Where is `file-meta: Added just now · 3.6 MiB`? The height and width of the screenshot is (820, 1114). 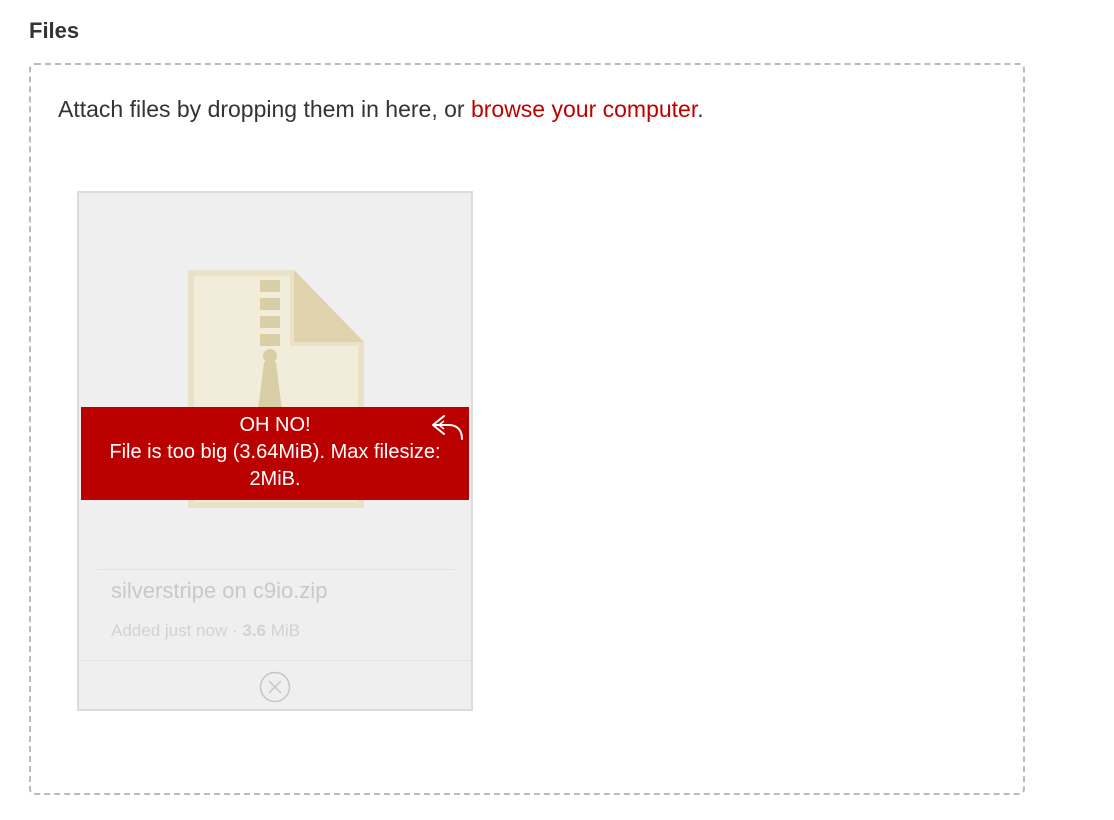 file-meta: Added just now · 3.6 MiB is located at coordinates (205, 631).